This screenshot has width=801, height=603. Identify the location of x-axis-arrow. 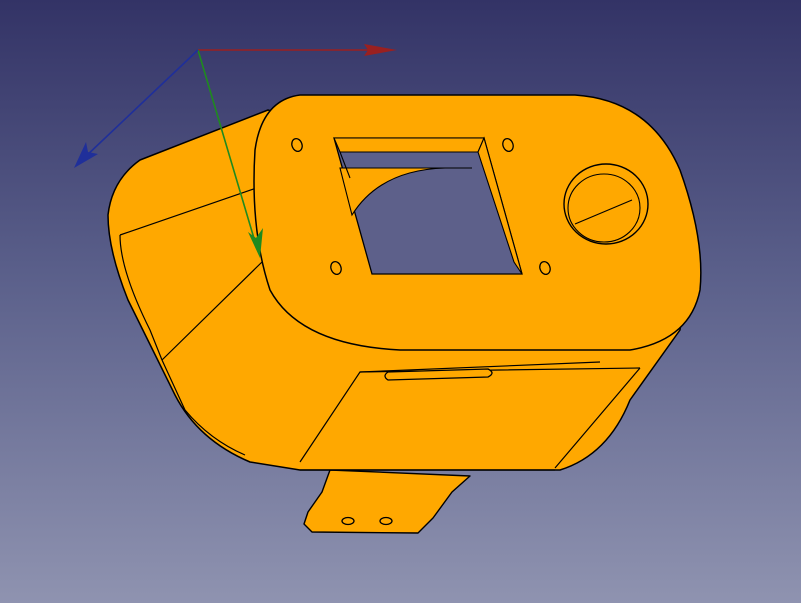
(380, 50).